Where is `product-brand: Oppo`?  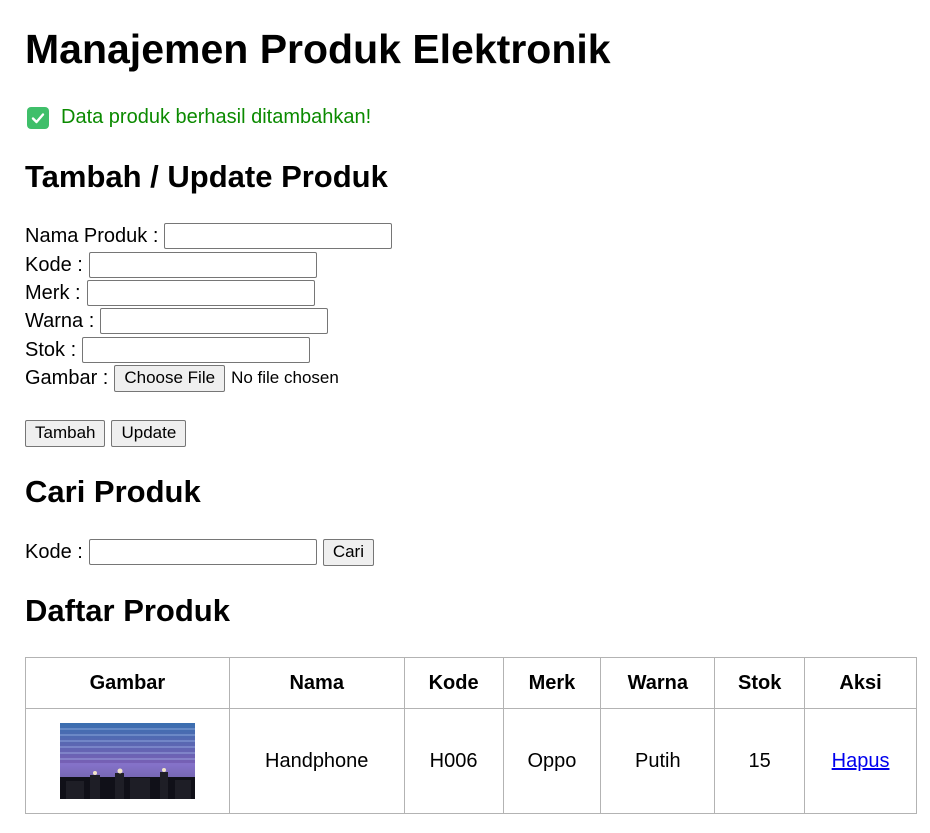
product-brand: Oppo is located at coordinates (552, 761).